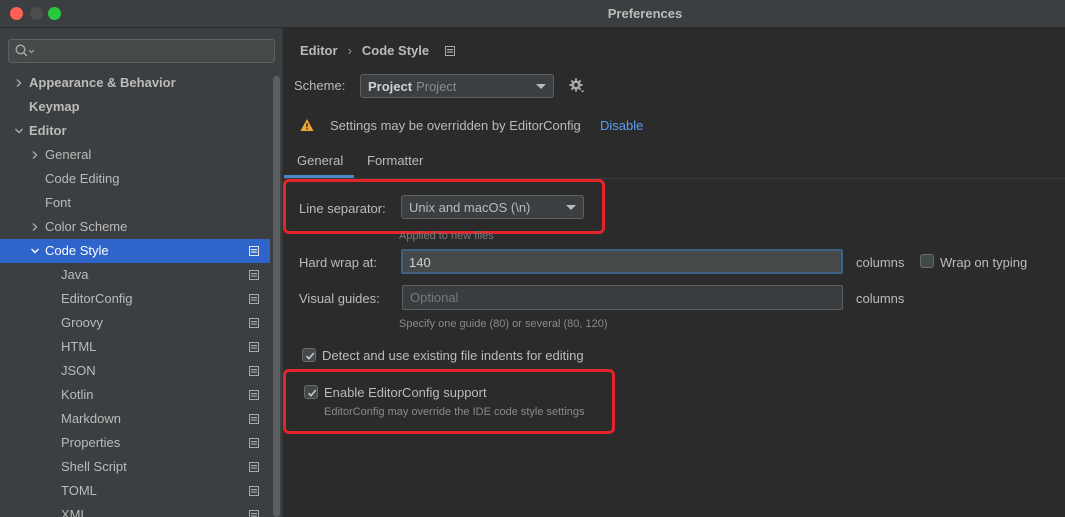 This screenshot has width=1065, height=517. What do you see at coordinates (420, 262) in the screenshot?
I see `hard-wrap-value: 140` at bounding box center [420, 262].